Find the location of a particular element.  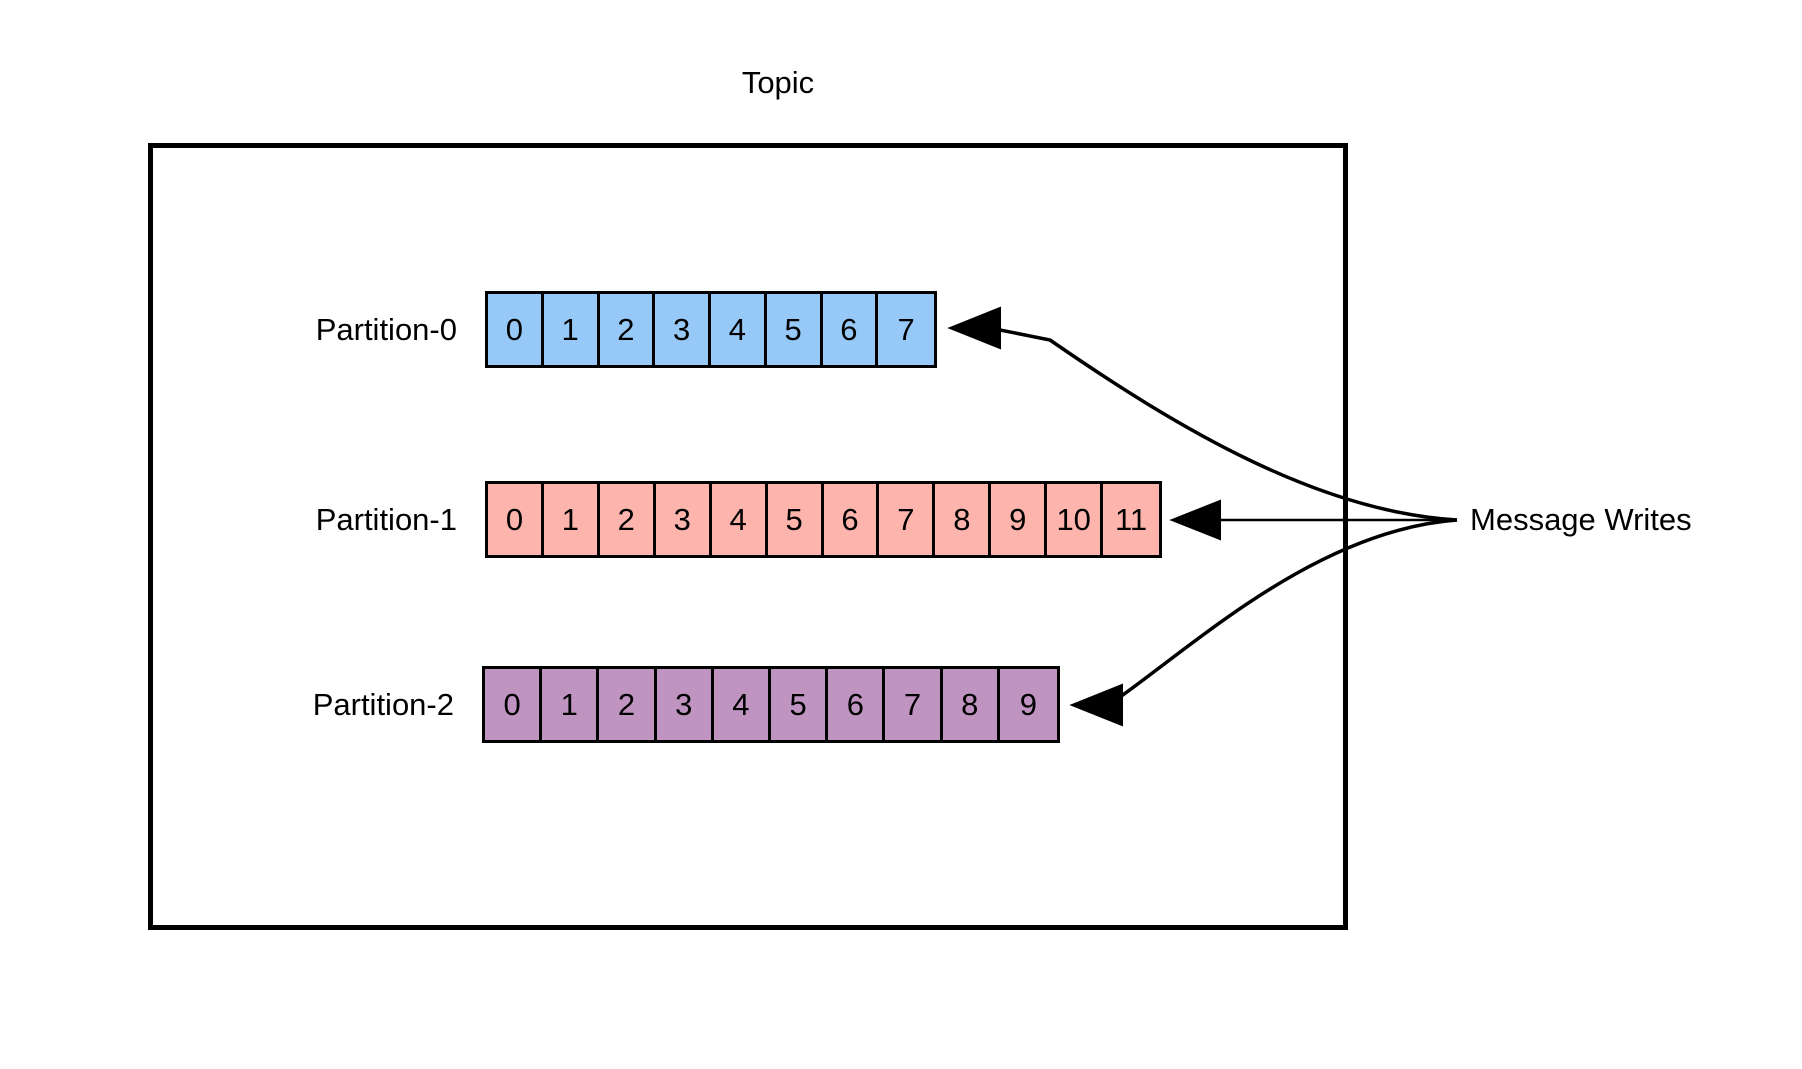

message-writes-label: Message Writes is located at coordinates (1581, 519).